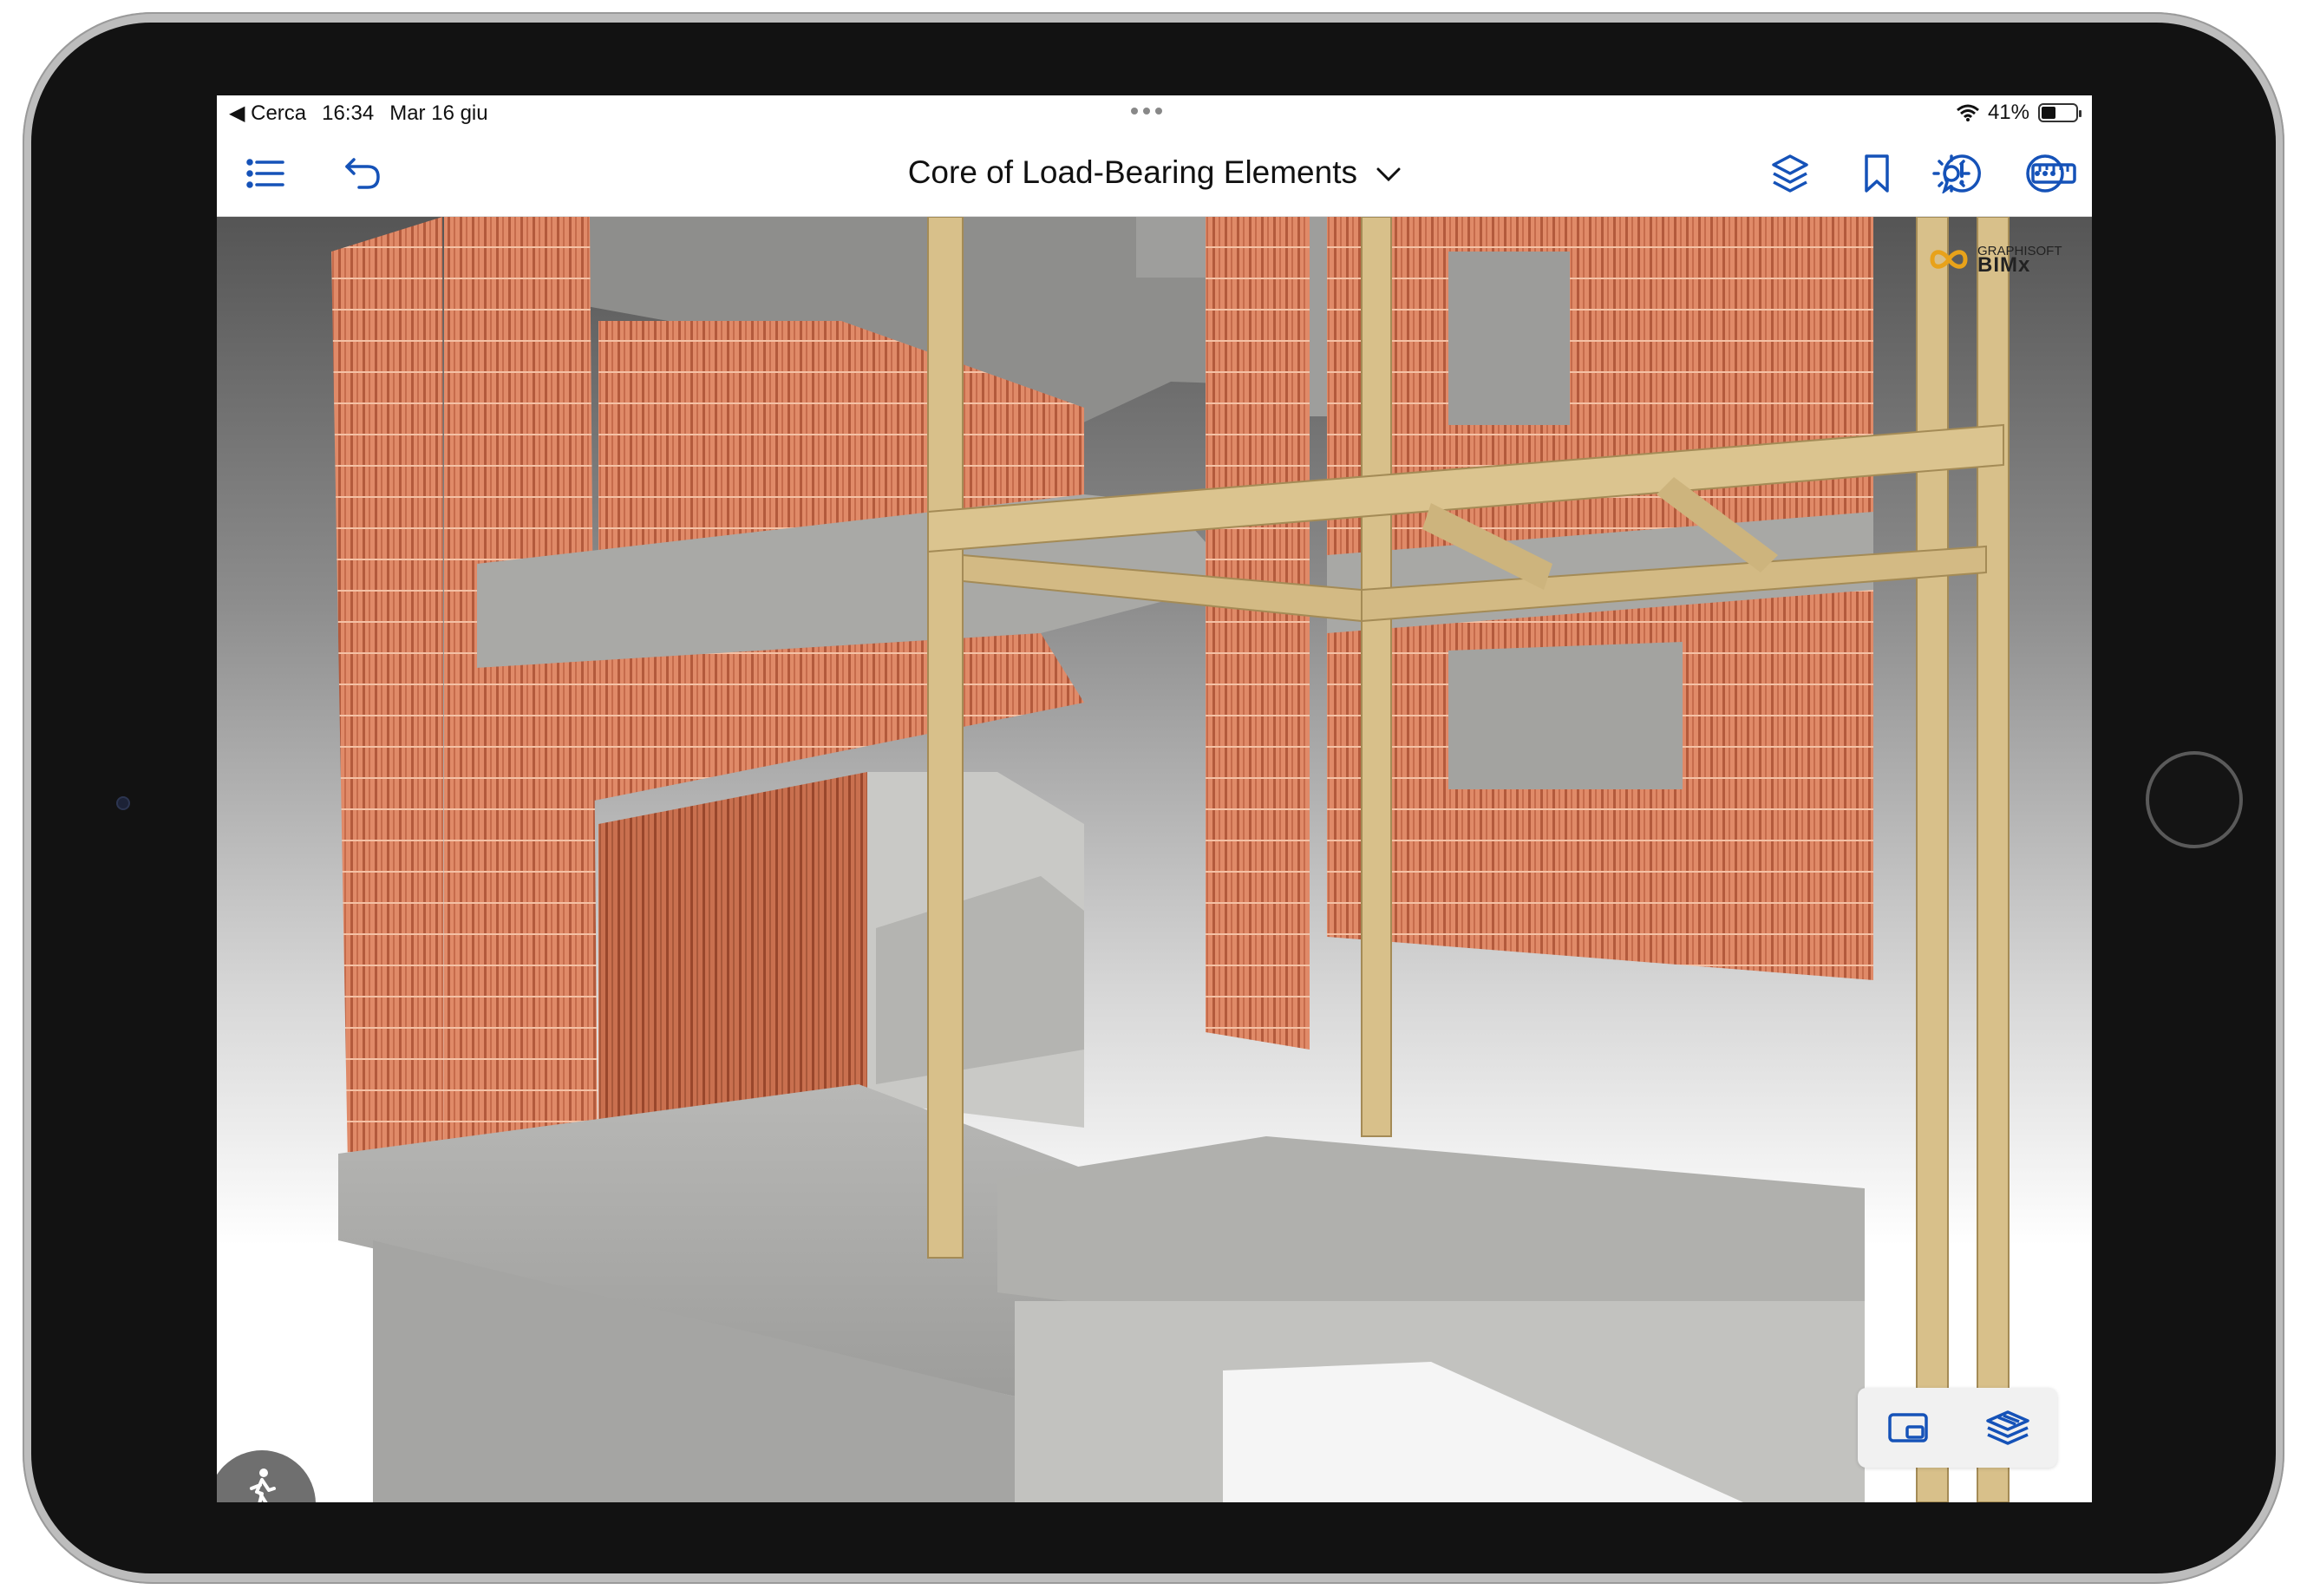  What do you see at coordinates (1790, 173) in the screenshot?
I see `layers-icon` at bounding box center [1790, 173].